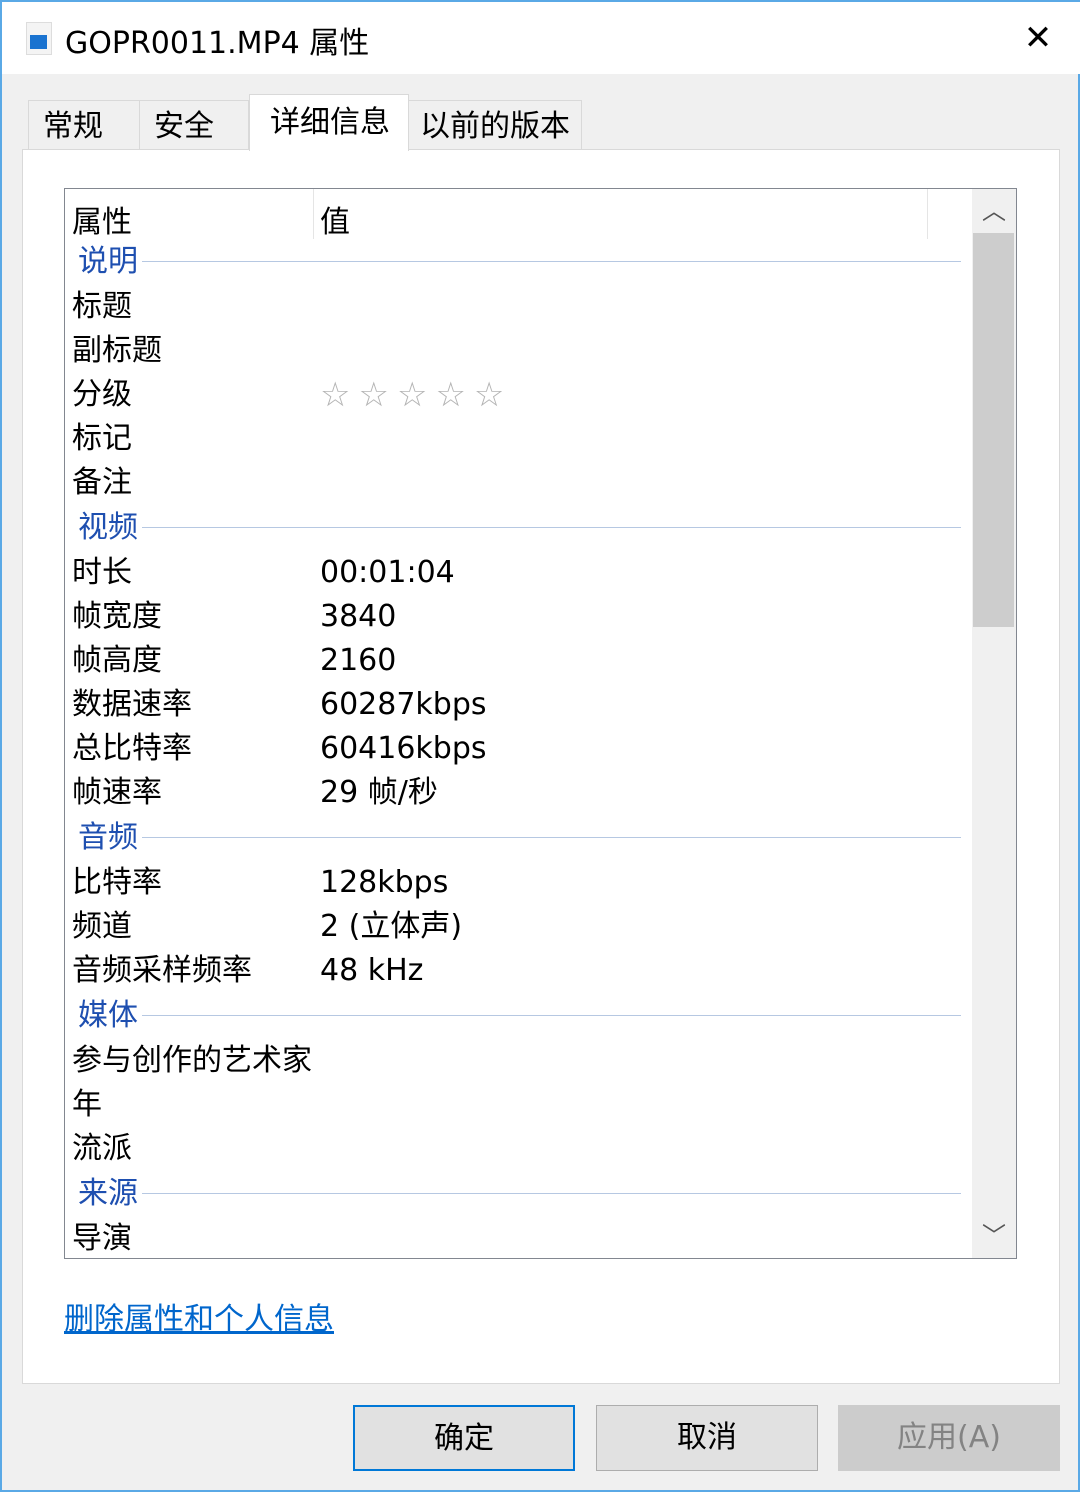 The height and width of the screenshot is (1492, 1080). I want to click on group-label: 视频, so click(110, 528).